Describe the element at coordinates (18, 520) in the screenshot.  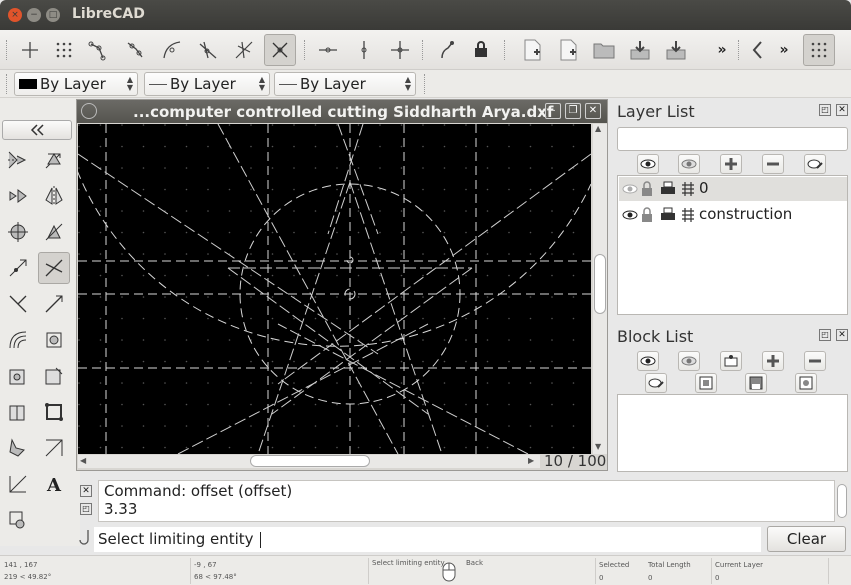
I see `delete-icon` at that location.